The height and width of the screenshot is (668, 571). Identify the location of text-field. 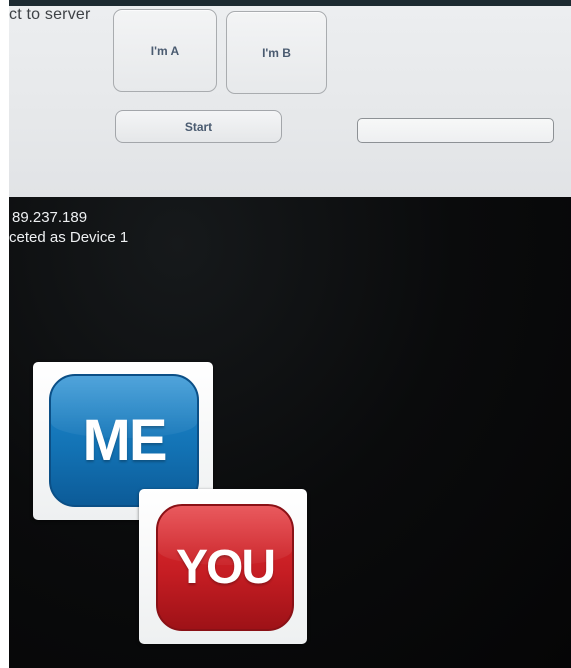
(455, 130).